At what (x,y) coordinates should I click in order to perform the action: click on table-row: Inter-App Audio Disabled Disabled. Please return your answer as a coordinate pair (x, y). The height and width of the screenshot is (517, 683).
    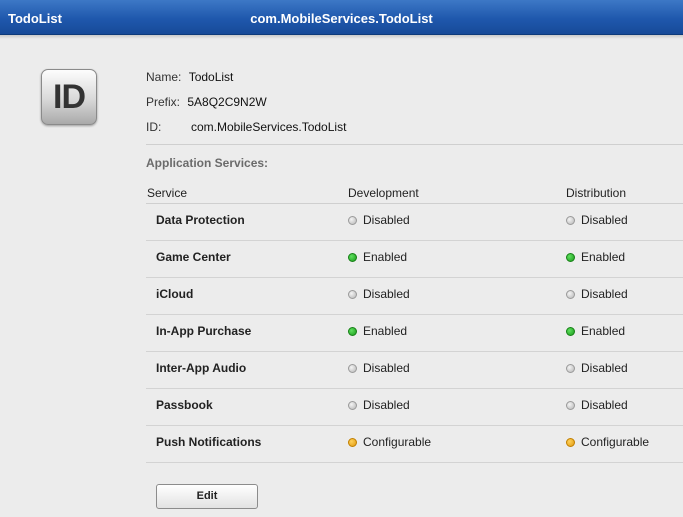
    Looking at the image, I should click on (414, 370).